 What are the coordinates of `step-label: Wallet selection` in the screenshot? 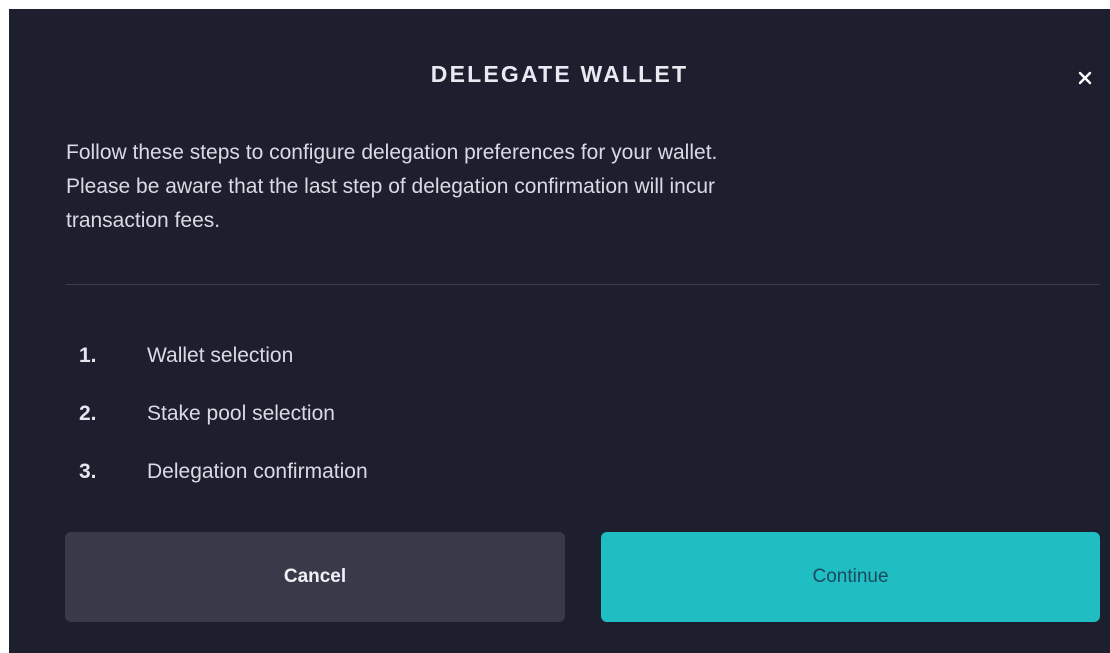 It's located at (220, 355).